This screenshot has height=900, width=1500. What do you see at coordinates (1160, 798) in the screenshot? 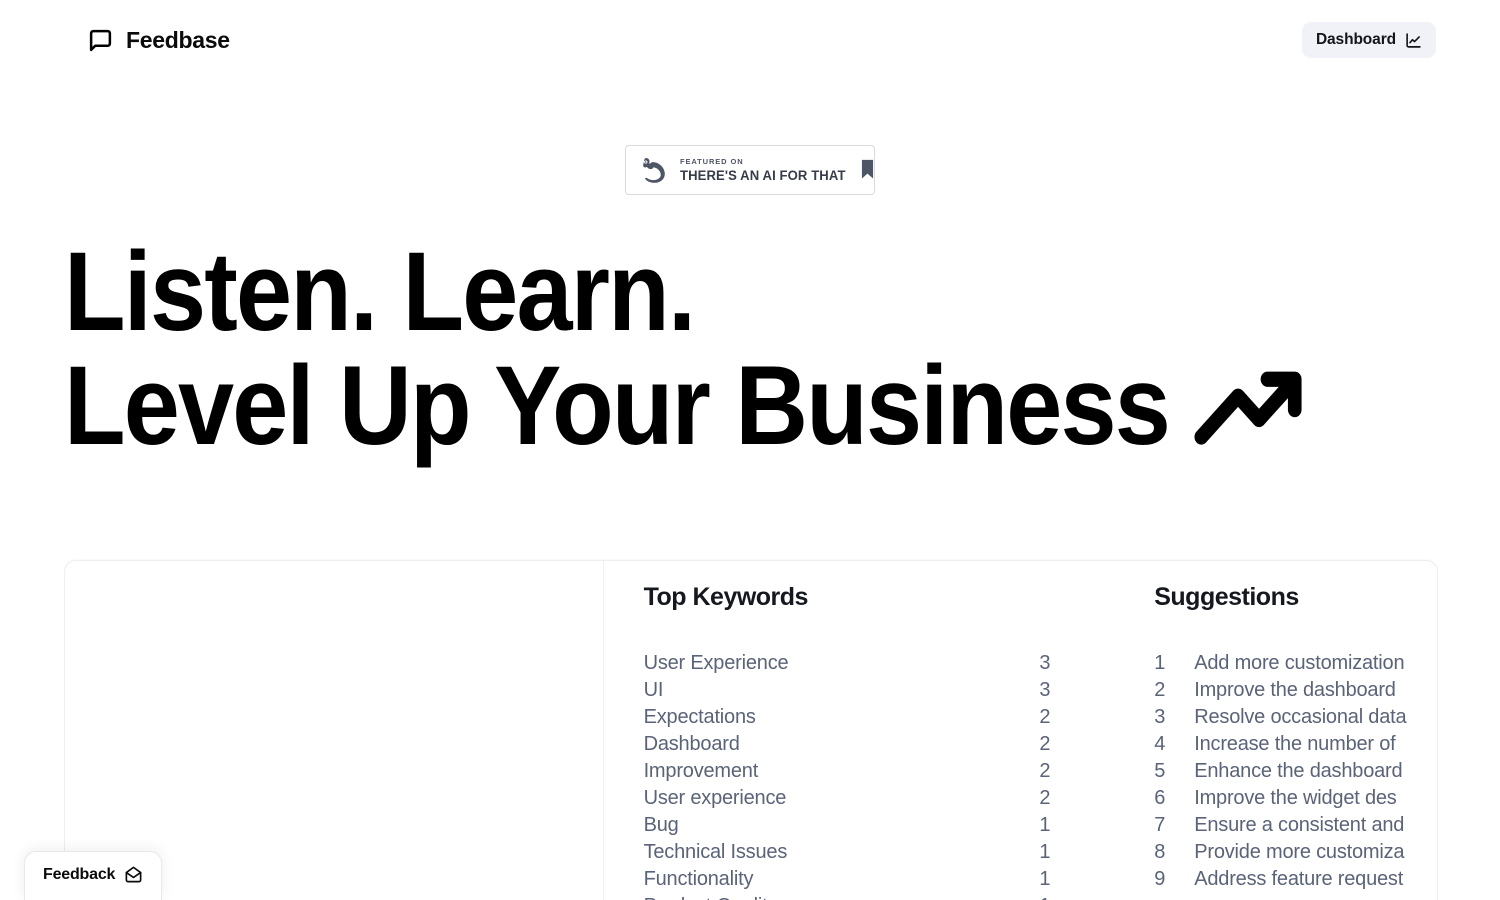
I see `suggestion-number: 6` at bounding box center [1160, 798].